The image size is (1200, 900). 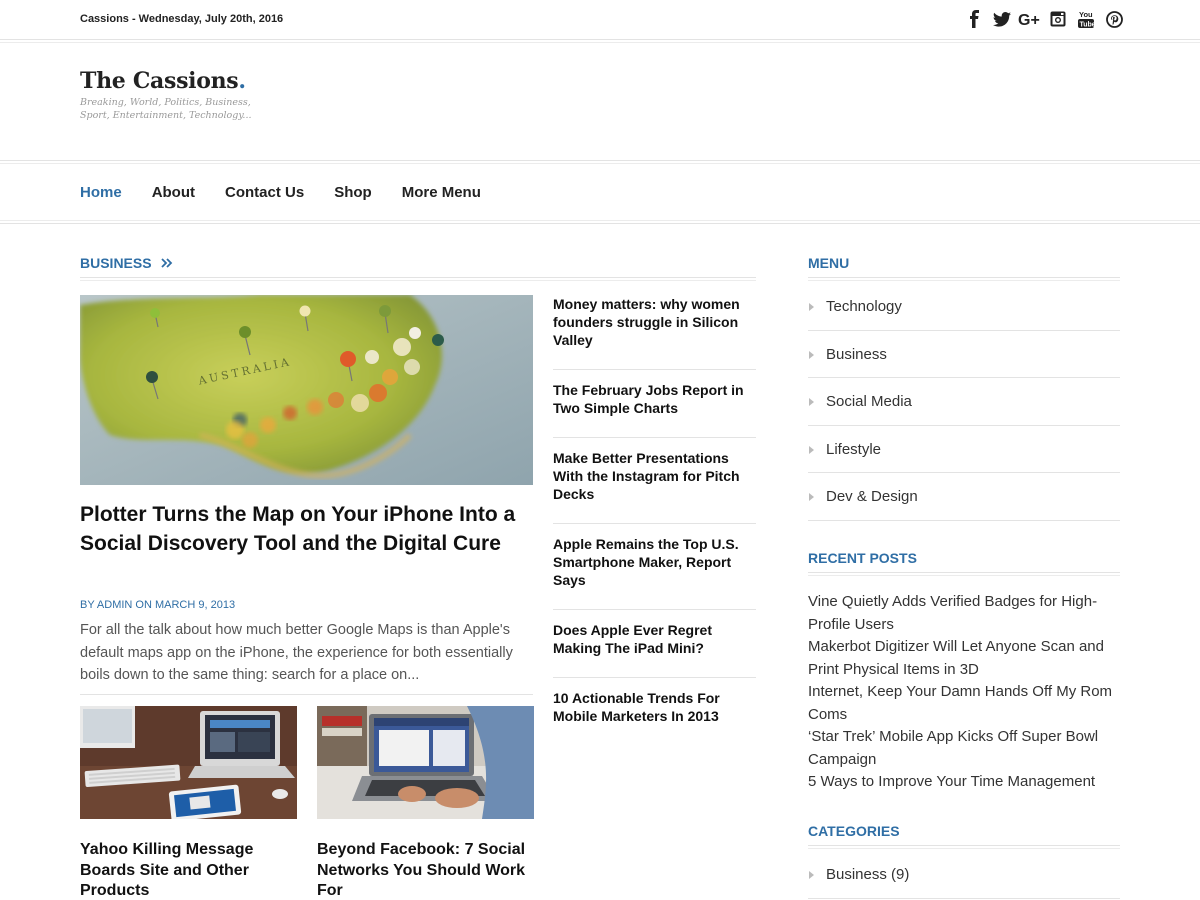 I want to click on nav-item-more-menu: More Menu, so click(x=441, y=192).